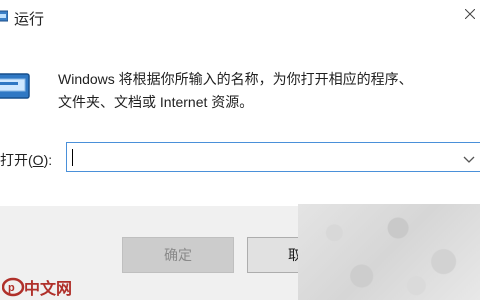 Image resolution: width=480 pixels, height=302 pixels. I want to click on watermark-logo-icon: p, so click(13, 286).